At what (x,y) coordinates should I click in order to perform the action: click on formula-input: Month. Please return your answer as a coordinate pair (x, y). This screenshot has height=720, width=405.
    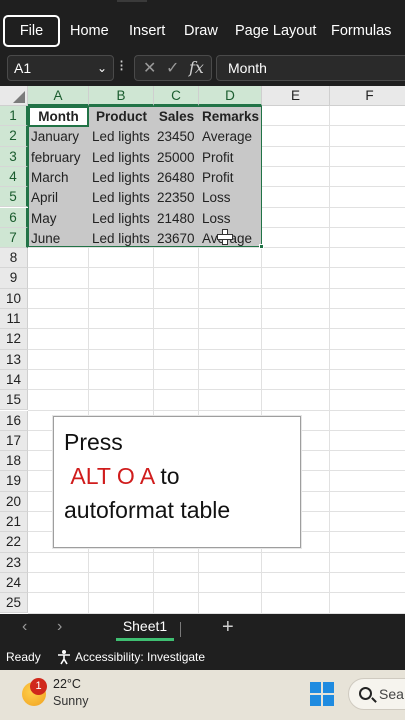
    Looking at the image, I should click on (310, 68).